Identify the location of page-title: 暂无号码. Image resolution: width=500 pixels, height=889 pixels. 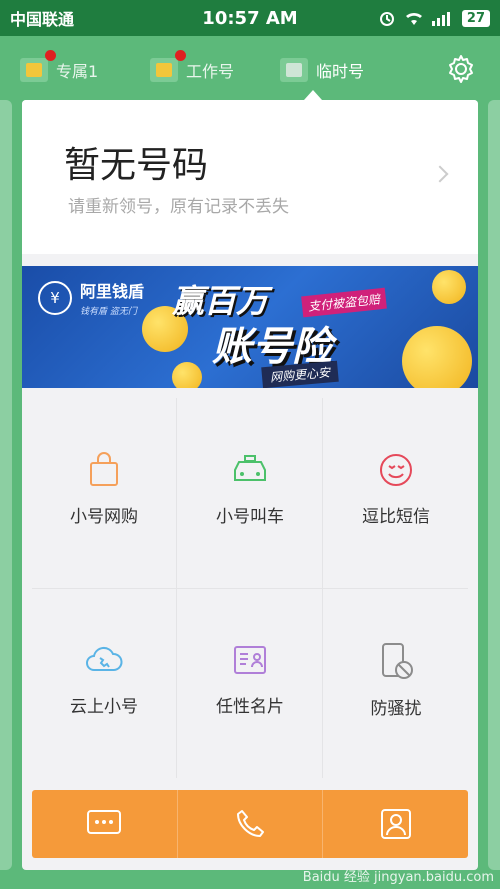
(136, 165).